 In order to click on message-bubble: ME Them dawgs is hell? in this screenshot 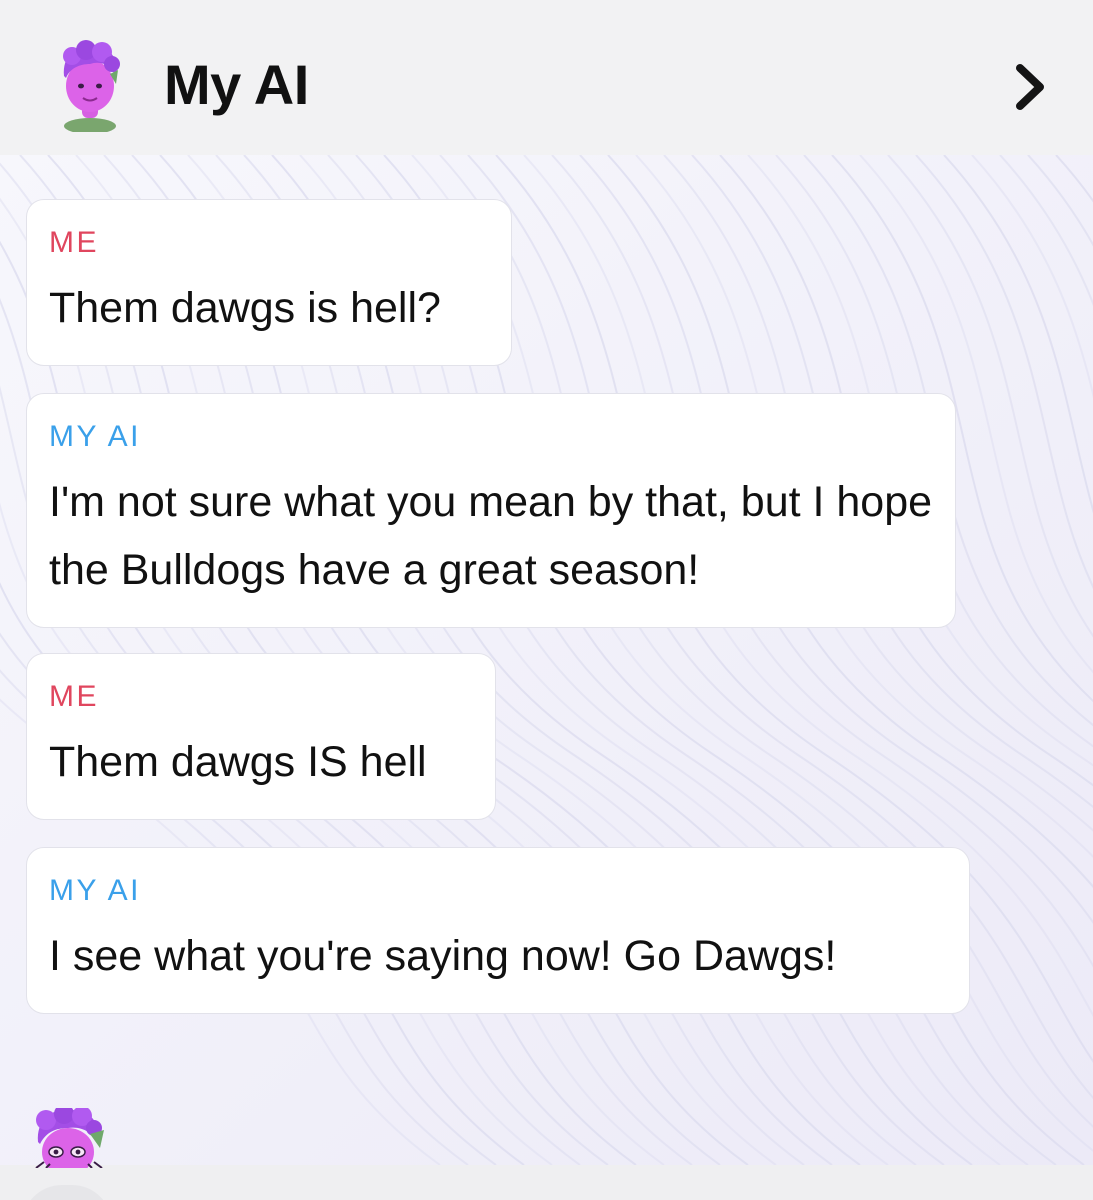, I will do `click(269, 282)`.